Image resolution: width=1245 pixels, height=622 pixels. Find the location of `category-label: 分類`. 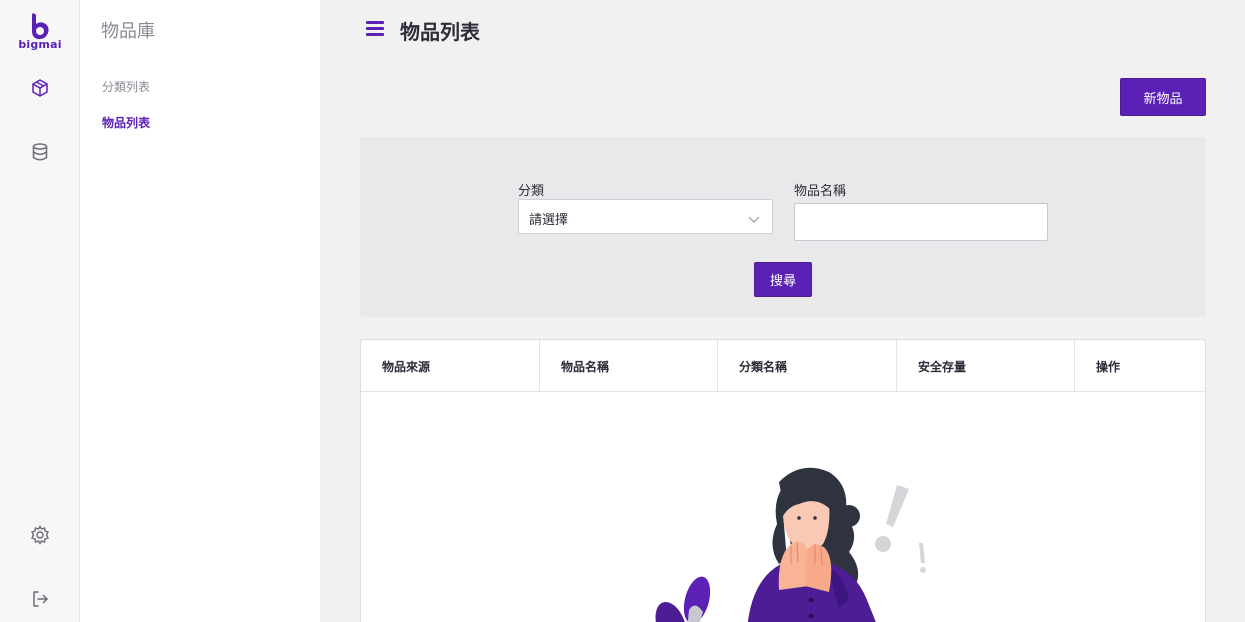

category-label: 分類 is located at coordinates (531, 191).